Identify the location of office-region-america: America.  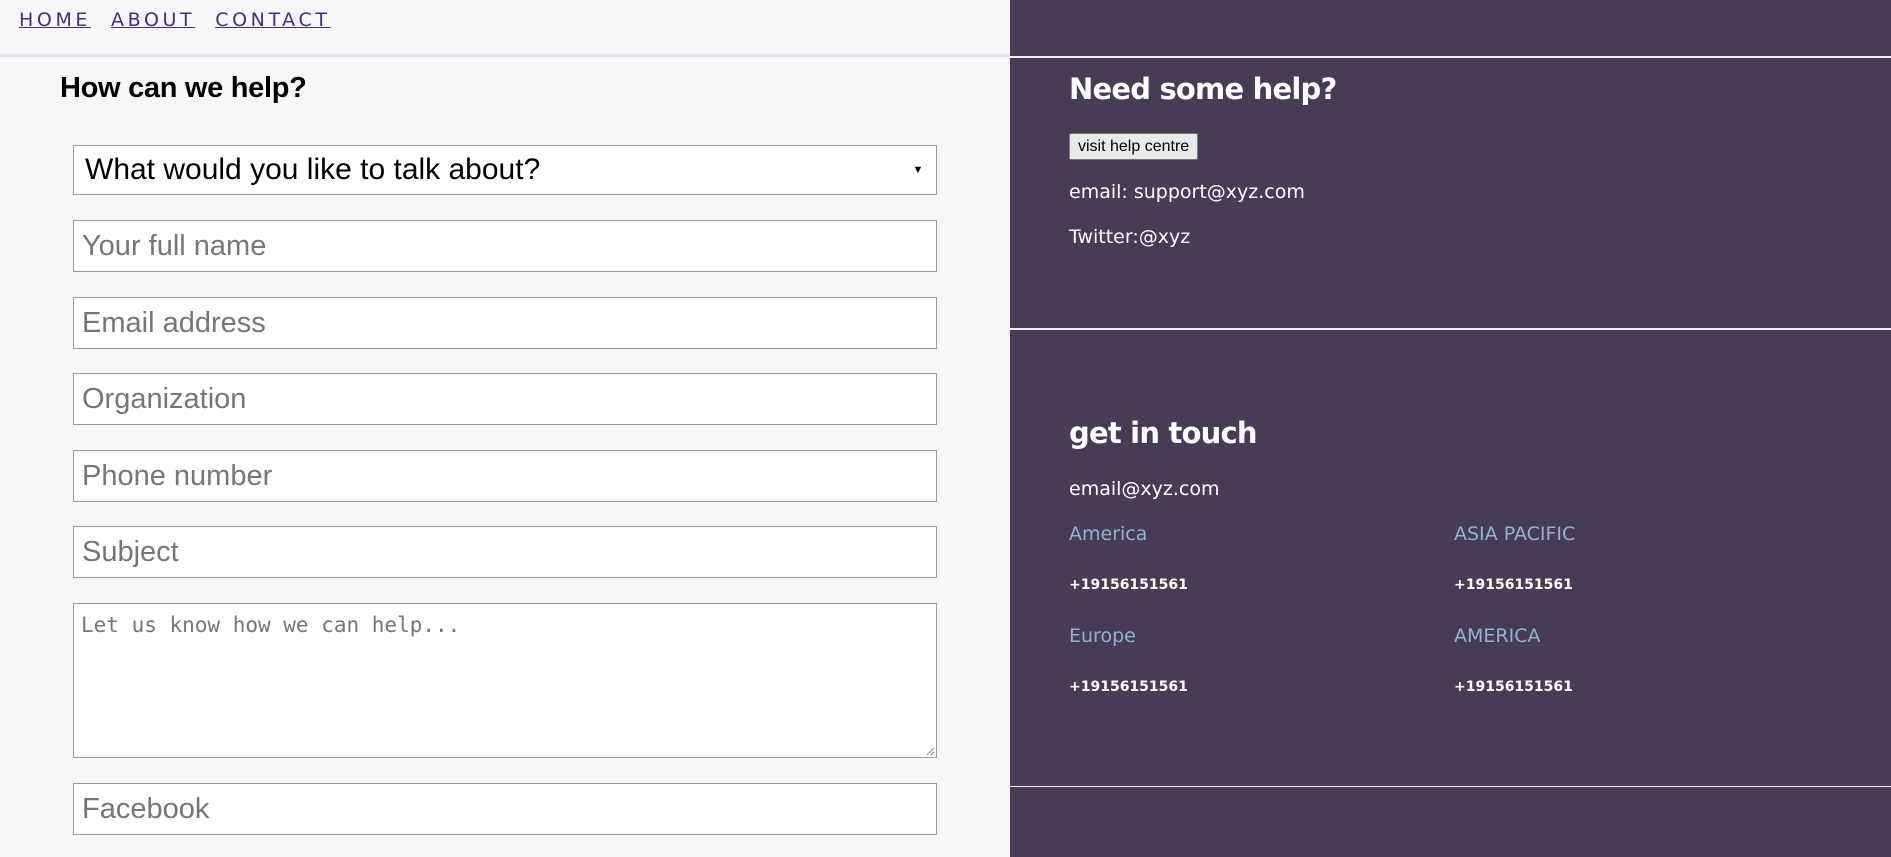
(1108, 534).